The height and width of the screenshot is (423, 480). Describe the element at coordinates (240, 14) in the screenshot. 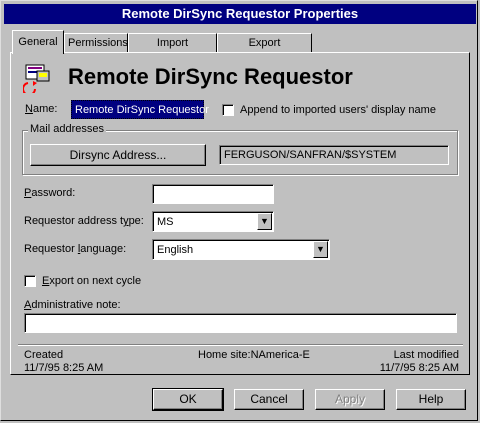

I see `window-title: Remote DirSync Requestor Properties` at that location.